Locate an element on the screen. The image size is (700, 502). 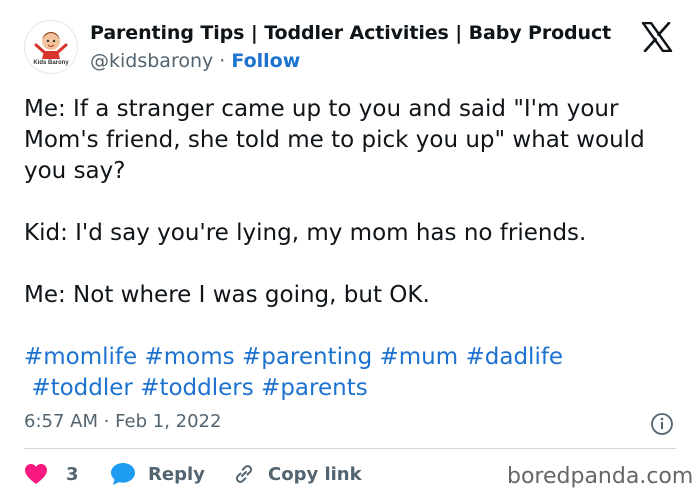
handle-row: @kidsbarony · Follow is located at coordinates (195, 61).